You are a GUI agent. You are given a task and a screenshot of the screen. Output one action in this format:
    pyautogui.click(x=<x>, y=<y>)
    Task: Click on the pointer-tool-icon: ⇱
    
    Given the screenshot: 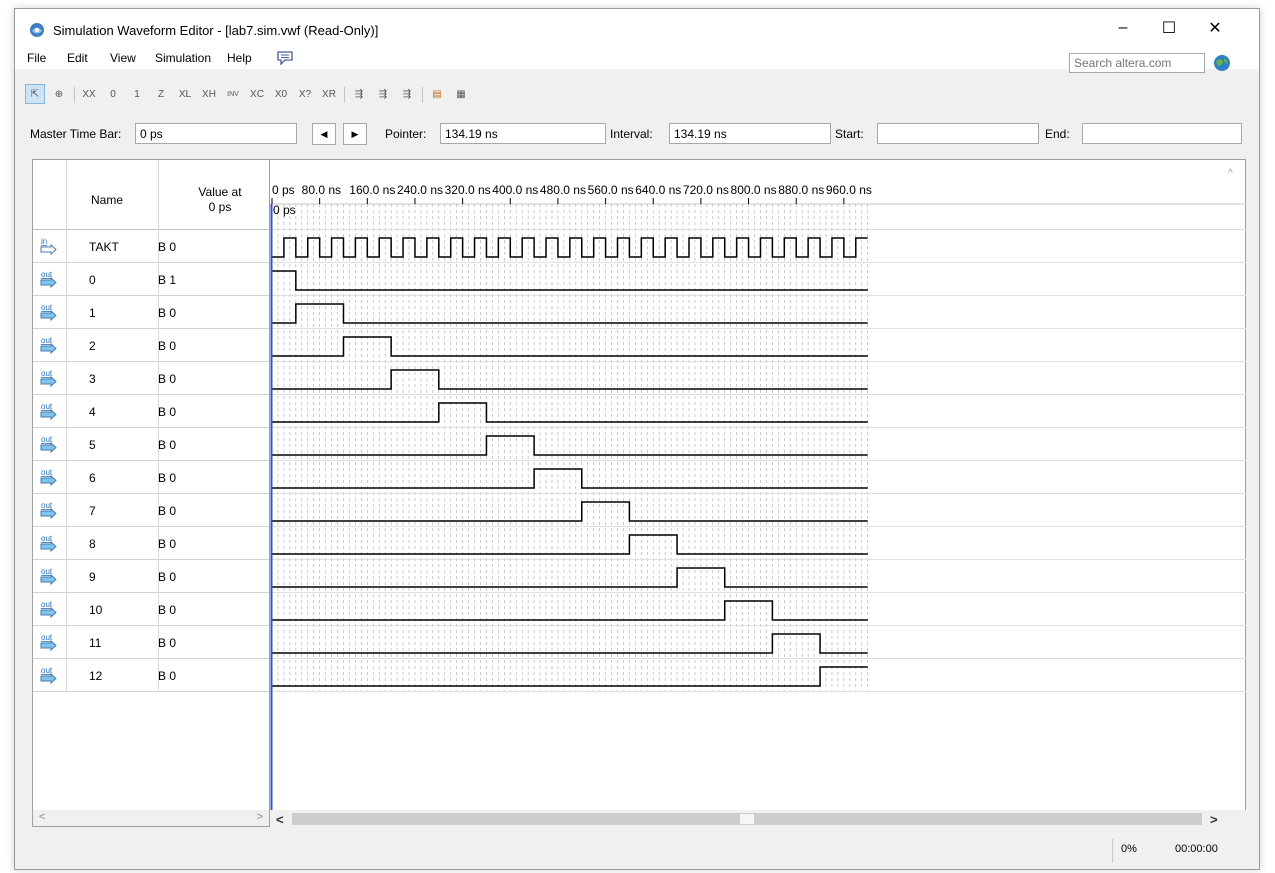 What is the action you would take?
    pyautogui.click(x=35, y=94)
    